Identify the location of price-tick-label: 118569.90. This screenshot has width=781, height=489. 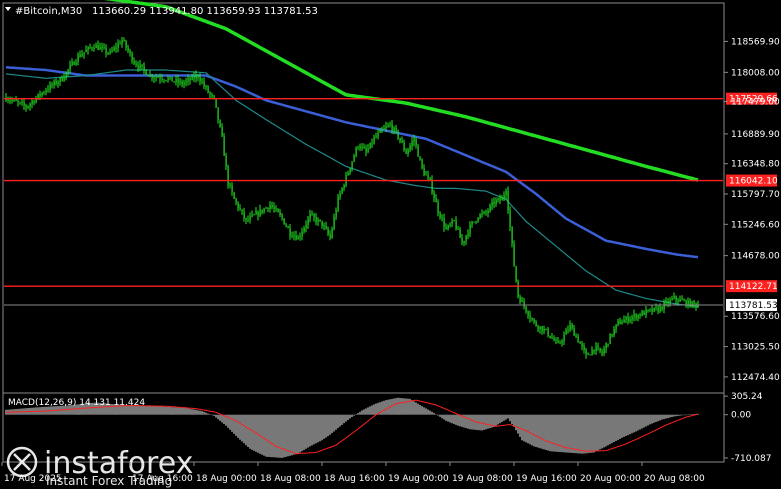
(755, 42).